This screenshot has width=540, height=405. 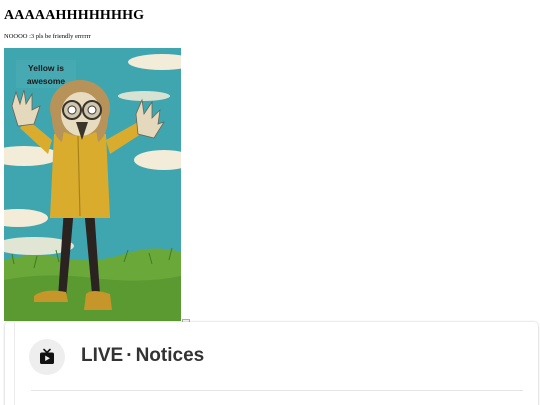 What do you see at coordinates (102, 355) in the screenshot?
I see `live-label: LIVE` at bounding box center [102, 355].